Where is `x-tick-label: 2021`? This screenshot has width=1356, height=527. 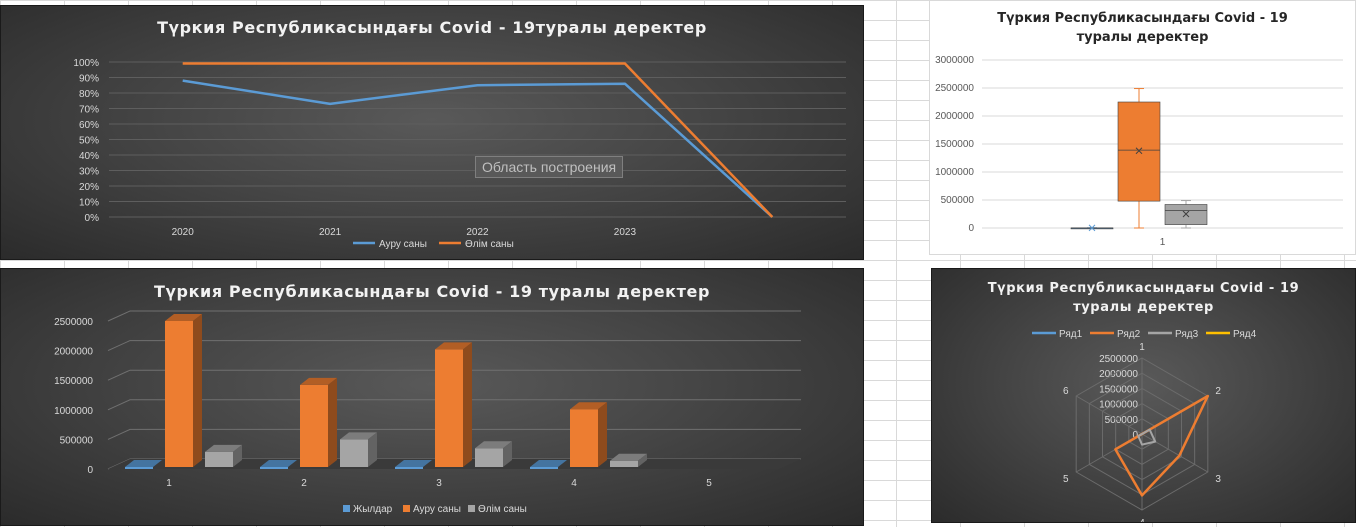 x-tick-label: 2021 is located at coordinates (330, 232).